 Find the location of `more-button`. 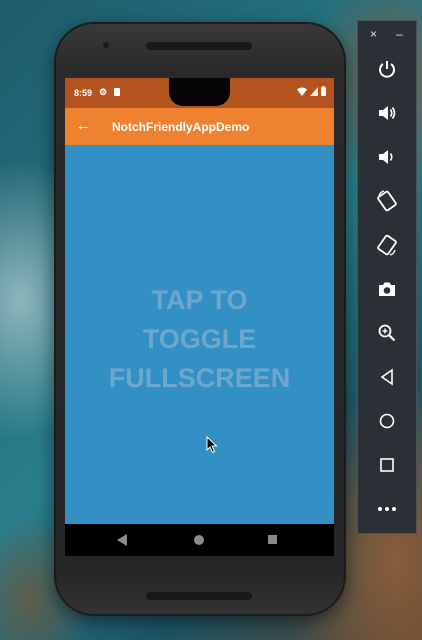

more-button is located at coordinates (387, 509).